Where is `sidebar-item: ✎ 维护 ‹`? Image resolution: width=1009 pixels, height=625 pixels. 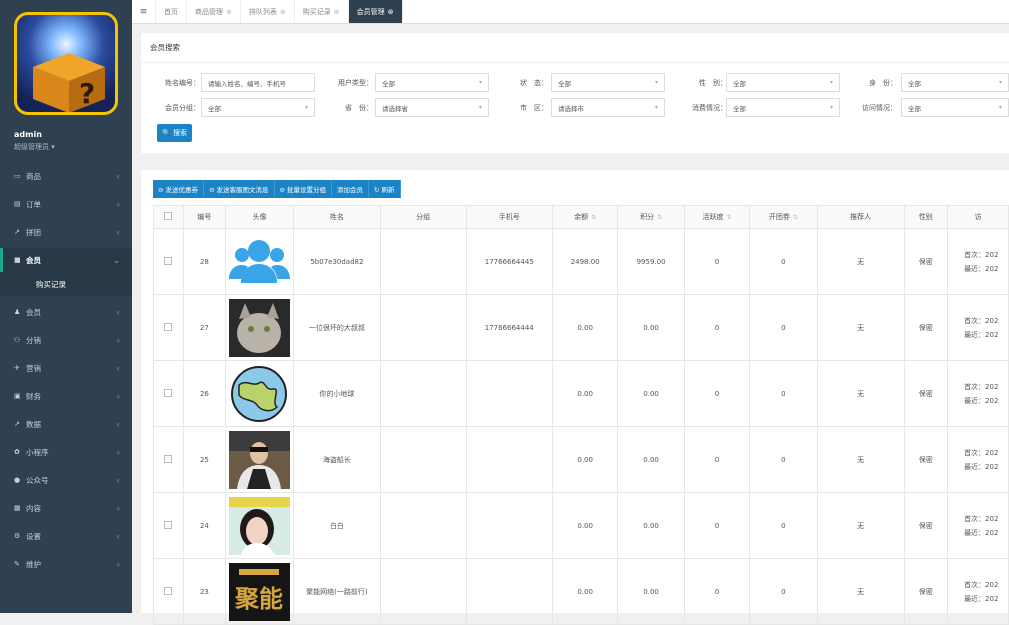
sidebar-item: ✎ 维护 ‹ is located at coordinates (66, 564).